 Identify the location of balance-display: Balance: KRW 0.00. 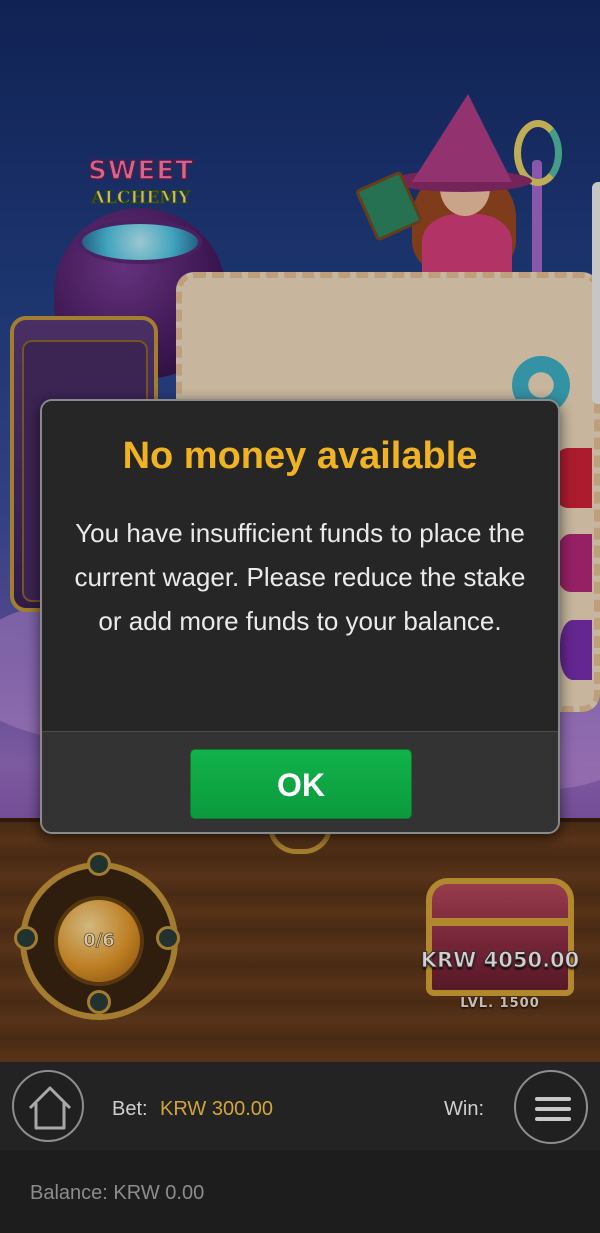
(117, 1193).